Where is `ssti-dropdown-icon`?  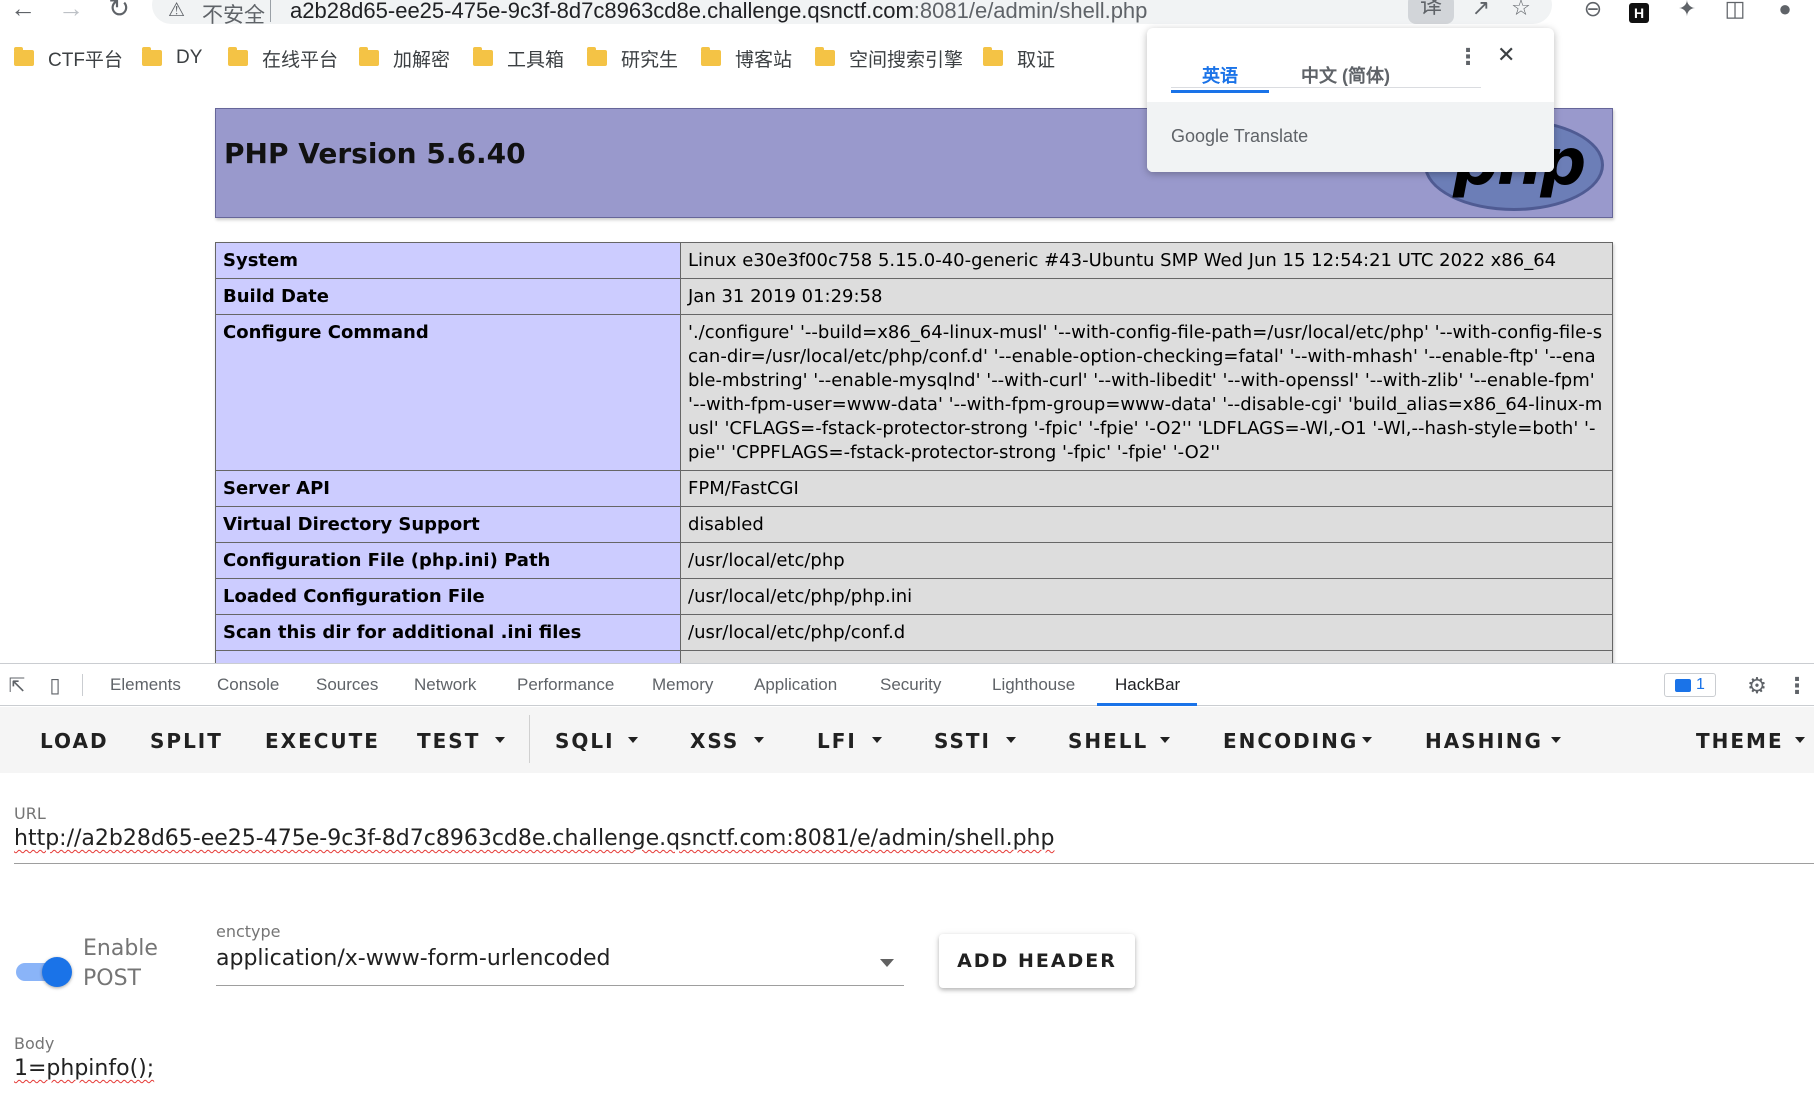 ssti-dropdown-icon is located at coordinates (1011, 740).